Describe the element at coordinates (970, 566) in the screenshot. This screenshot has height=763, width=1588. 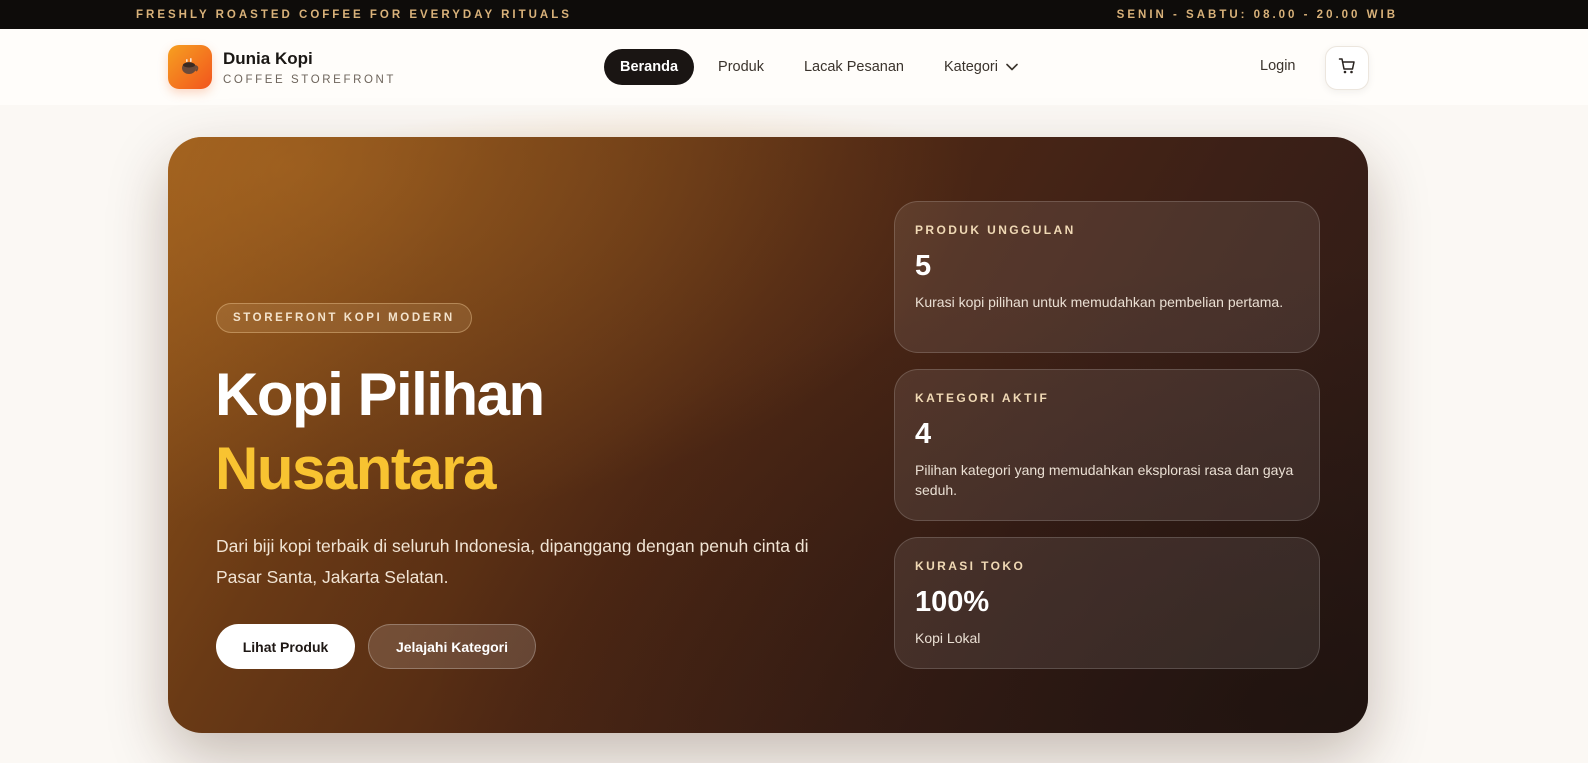
I see `stat-label: KURASI TOKO` at that location.